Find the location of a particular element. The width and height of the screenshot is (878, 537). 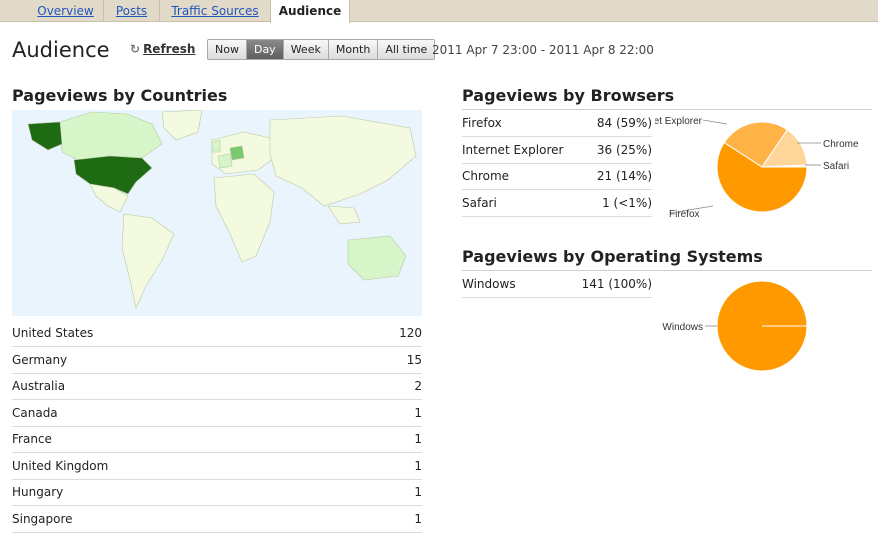

country-value: 2 is located at coordinates (418, 386).